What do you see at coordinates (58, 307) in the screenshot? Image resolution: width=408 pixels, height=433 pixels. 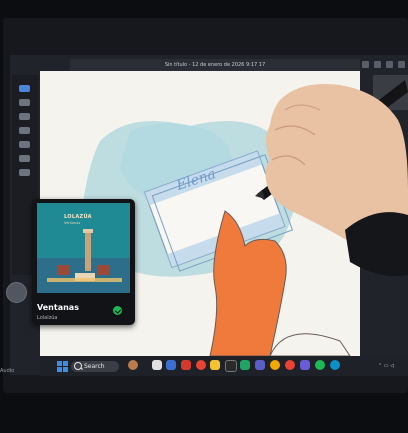 I see `track-title: Ventanas` at bounding box center [58, 307].